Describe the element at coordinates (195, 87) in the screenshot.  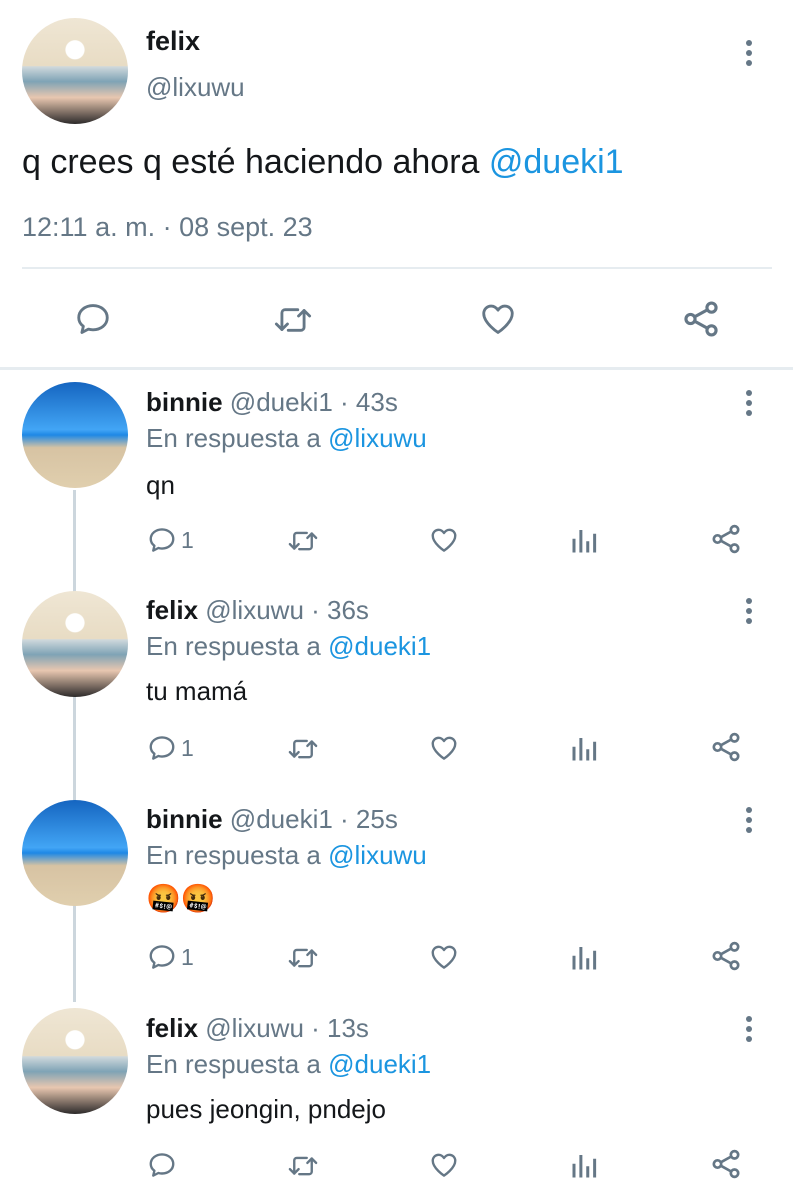
I see `author-handle: @lixuwu` at that location.